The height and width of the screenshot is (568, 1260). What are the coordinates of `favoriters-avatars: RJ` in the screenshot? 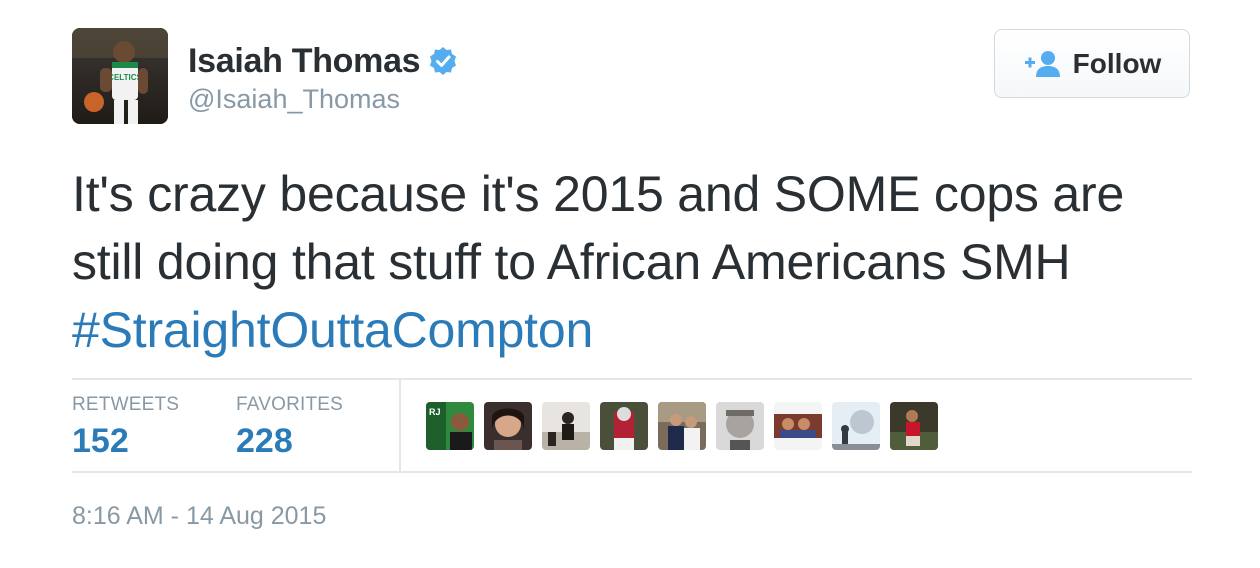 It's located at (687, 426).